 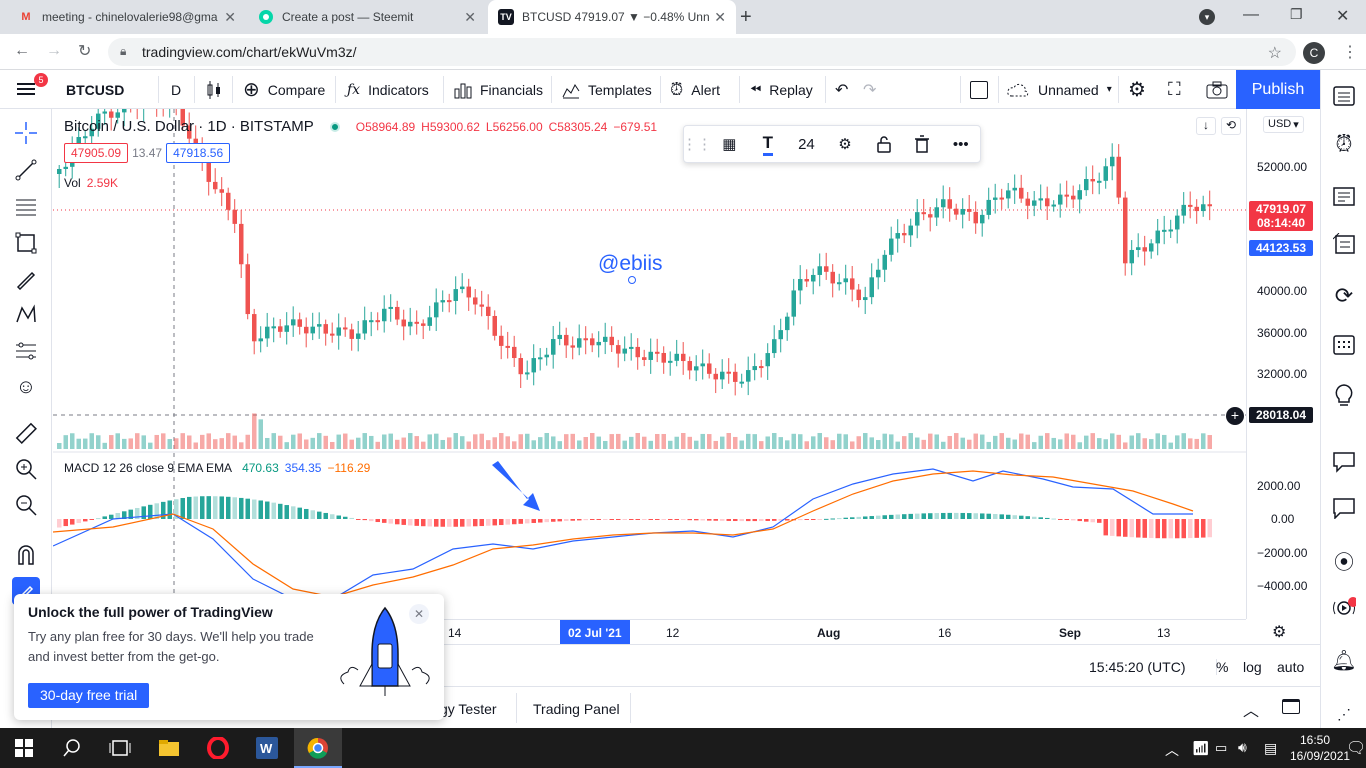 What do you see at coordinates (230, 17) in the screenshot?
I see `close-icon: ✕` at bounding box center [230, 17].